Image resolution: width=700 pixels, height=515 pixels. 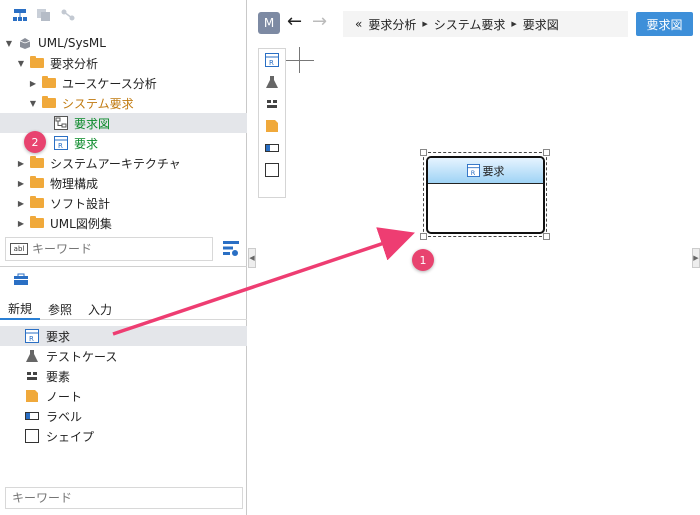 I want to click on relation-icon, so click(x=68, y=15).